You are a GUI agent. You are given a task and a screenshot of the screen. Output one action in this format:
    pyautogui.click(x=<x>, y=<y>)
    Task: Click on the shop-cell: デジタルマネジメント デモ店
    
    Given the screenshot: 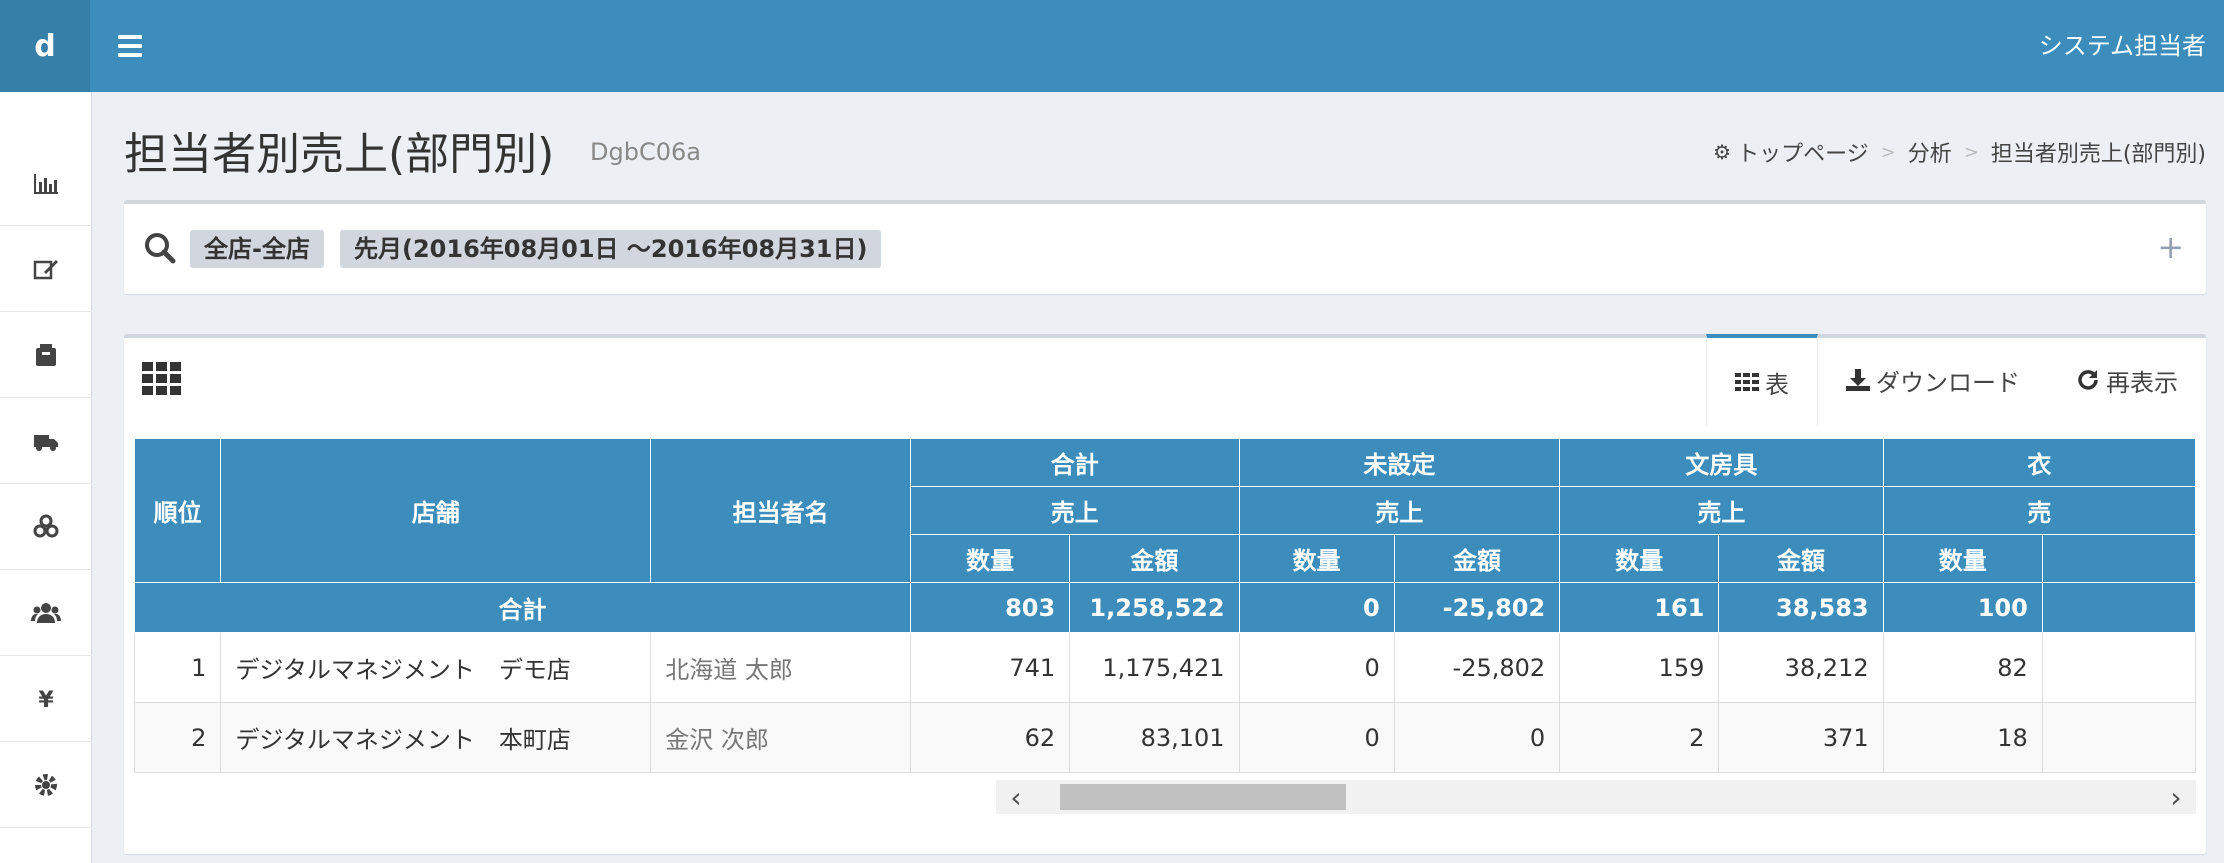 What is the action you would take?
    pyautogui.click(x=436, y=667)
    